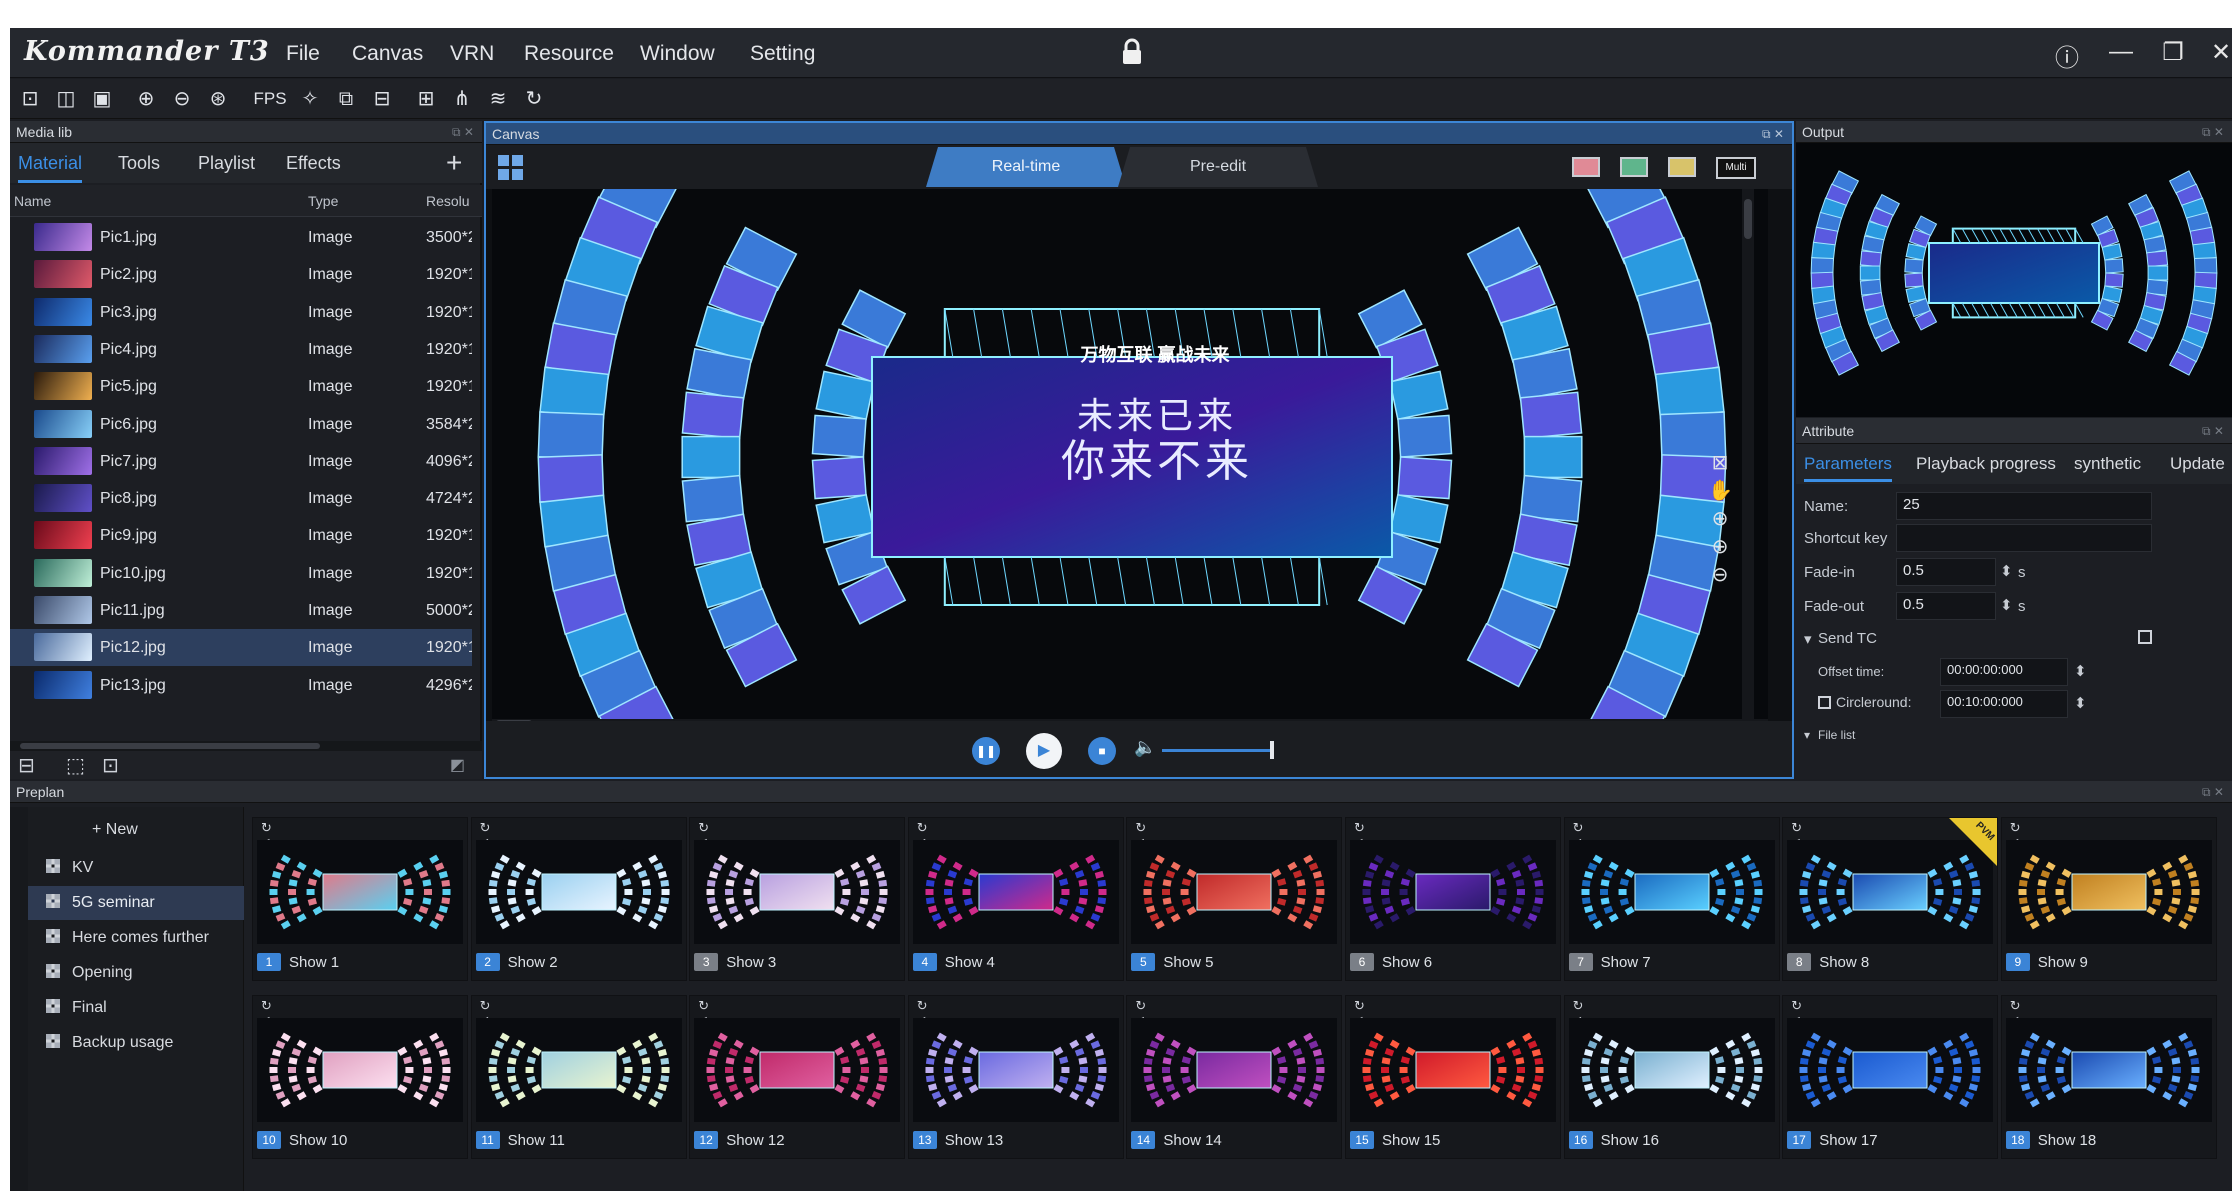  Describe the element at coordinates (110, 765) in the screenshot. I see `export-icon: ⊡` at that location.